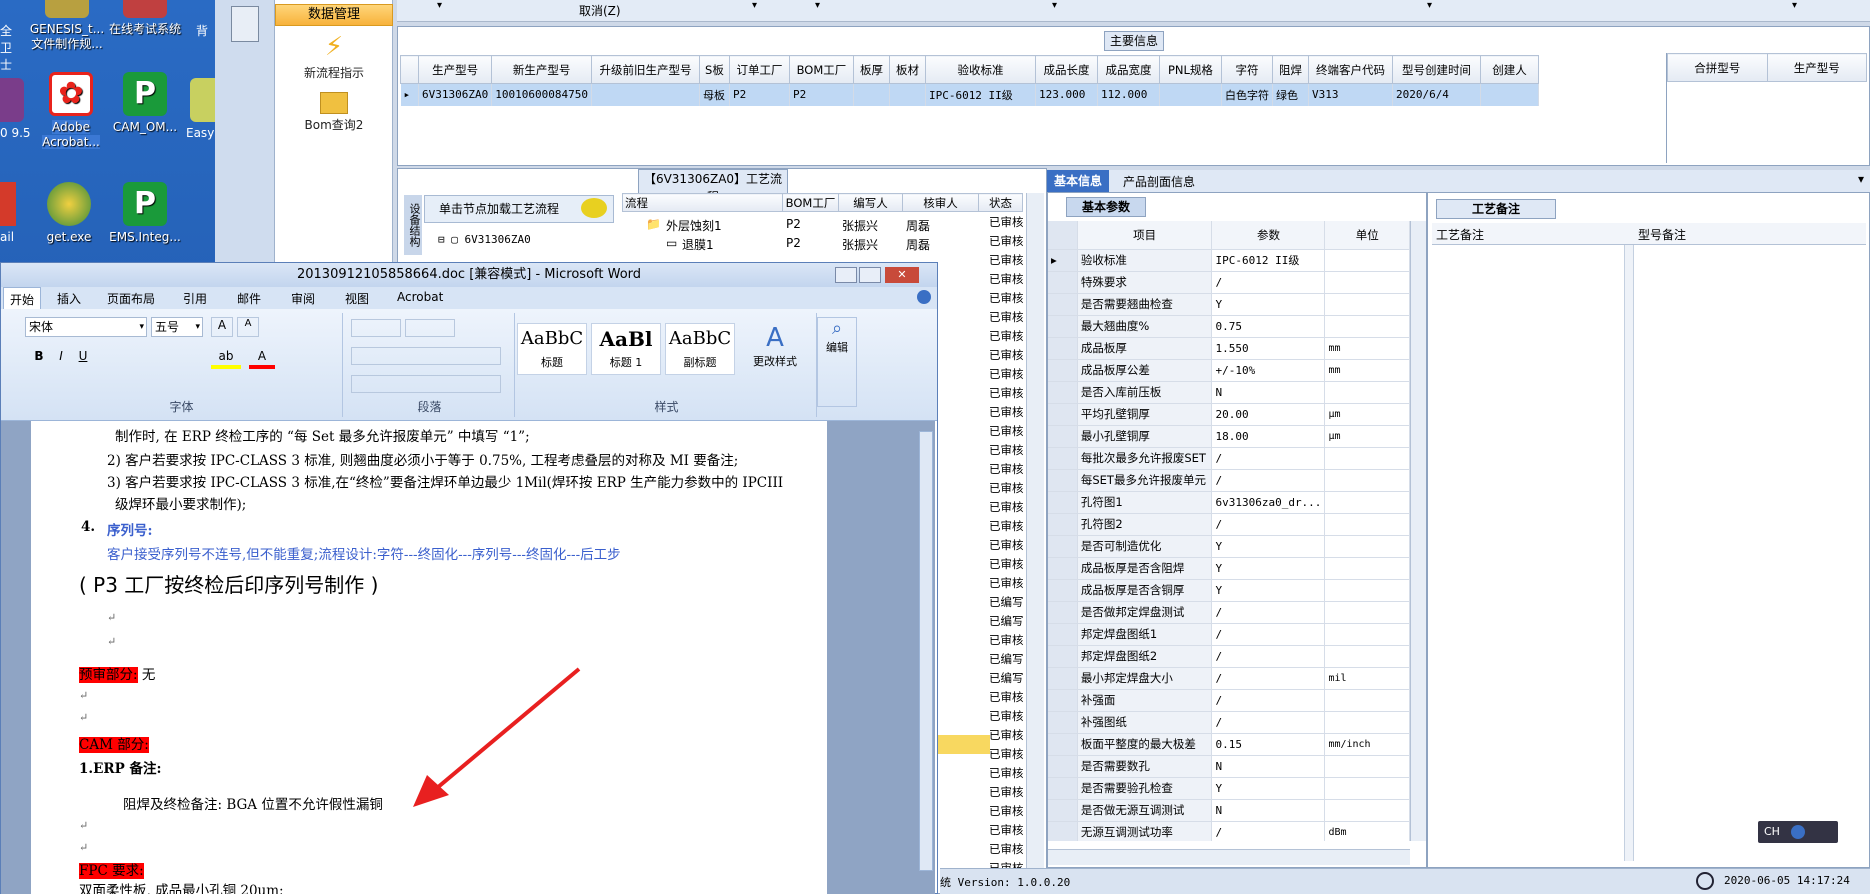 The image size is (1870, 894). I want to click on numbering-button, so click(430, 328).